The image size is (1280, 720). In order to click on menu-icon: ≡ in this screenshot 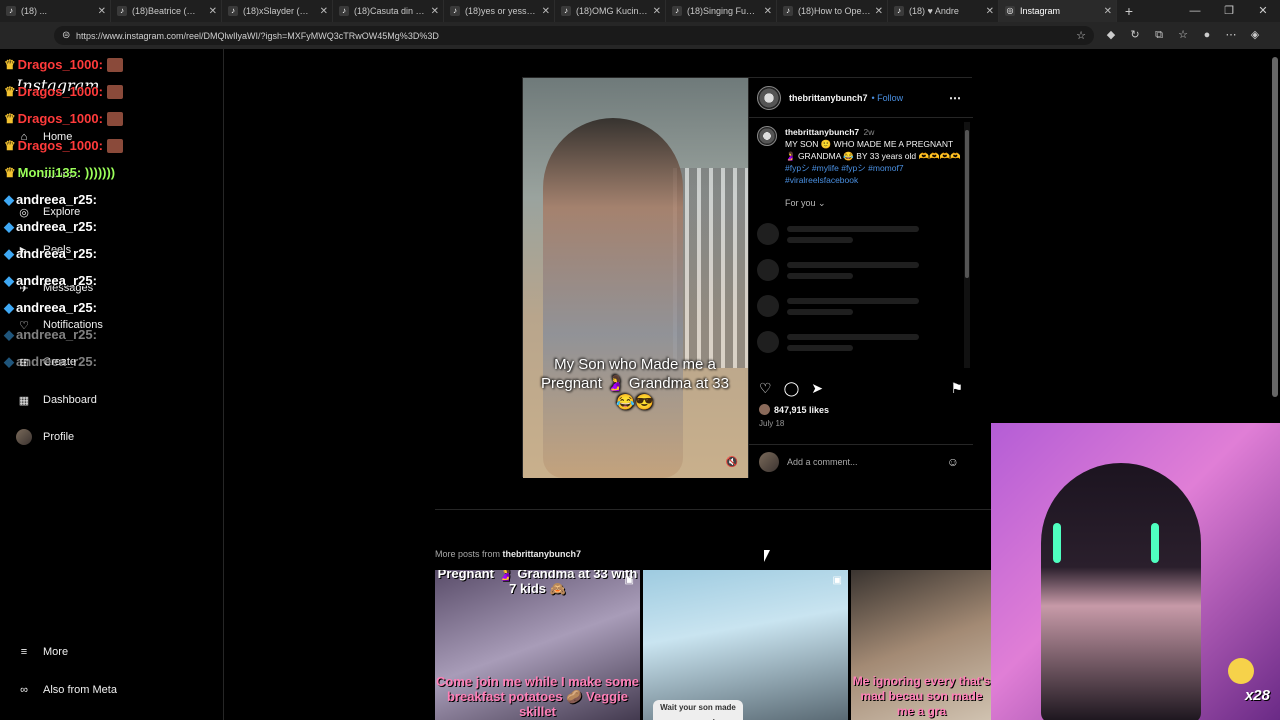, I will do `click(24, 652)`.